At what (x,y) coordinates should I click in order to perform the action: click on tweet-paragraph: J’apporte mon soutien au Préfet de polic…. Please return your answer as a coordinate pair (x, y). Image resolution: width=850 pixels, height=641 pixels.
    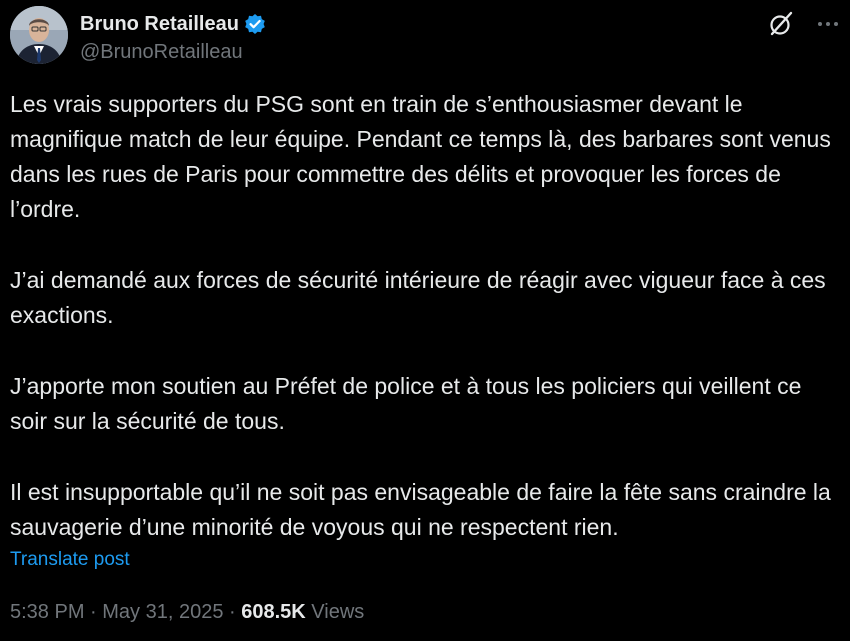
    Looking at the image, I should click on (406, 403).